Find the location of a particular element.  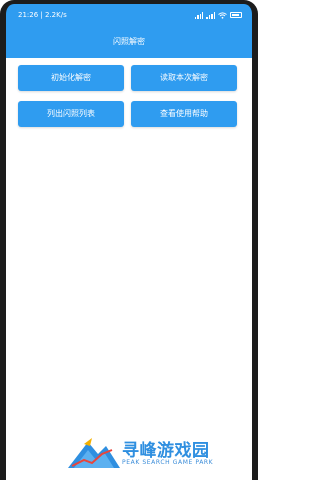

wifi-icon is located at coordinates (222, 15).